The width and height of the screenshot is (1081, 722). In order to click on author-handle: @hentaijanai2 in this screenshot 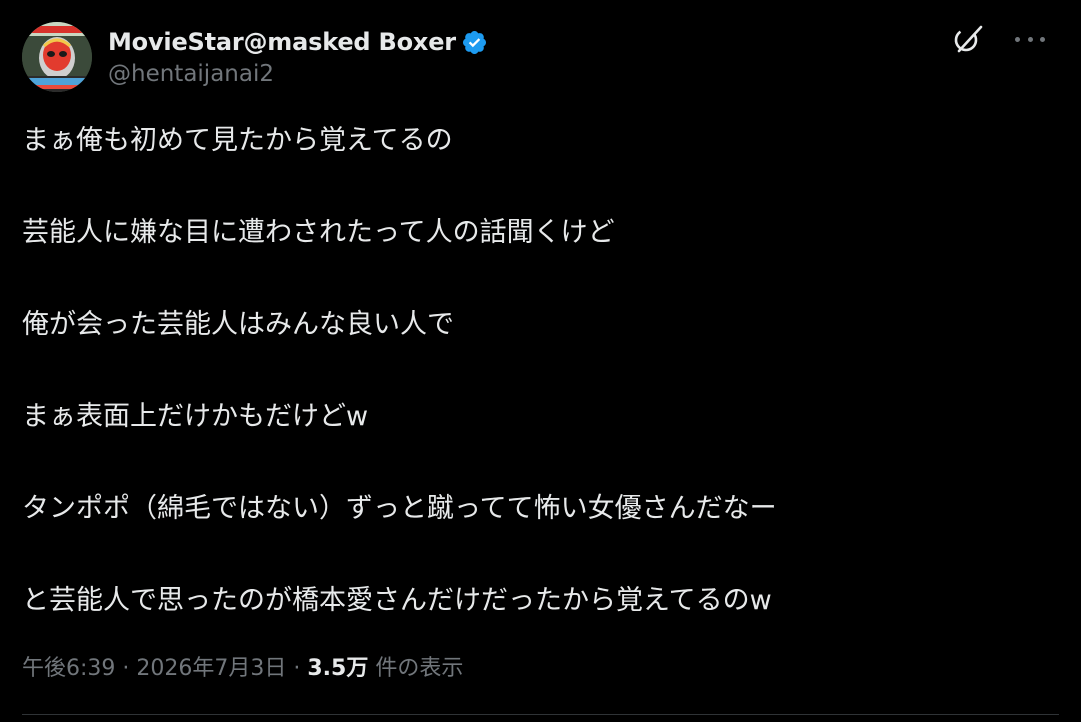, I will do `click(298, 74)`.